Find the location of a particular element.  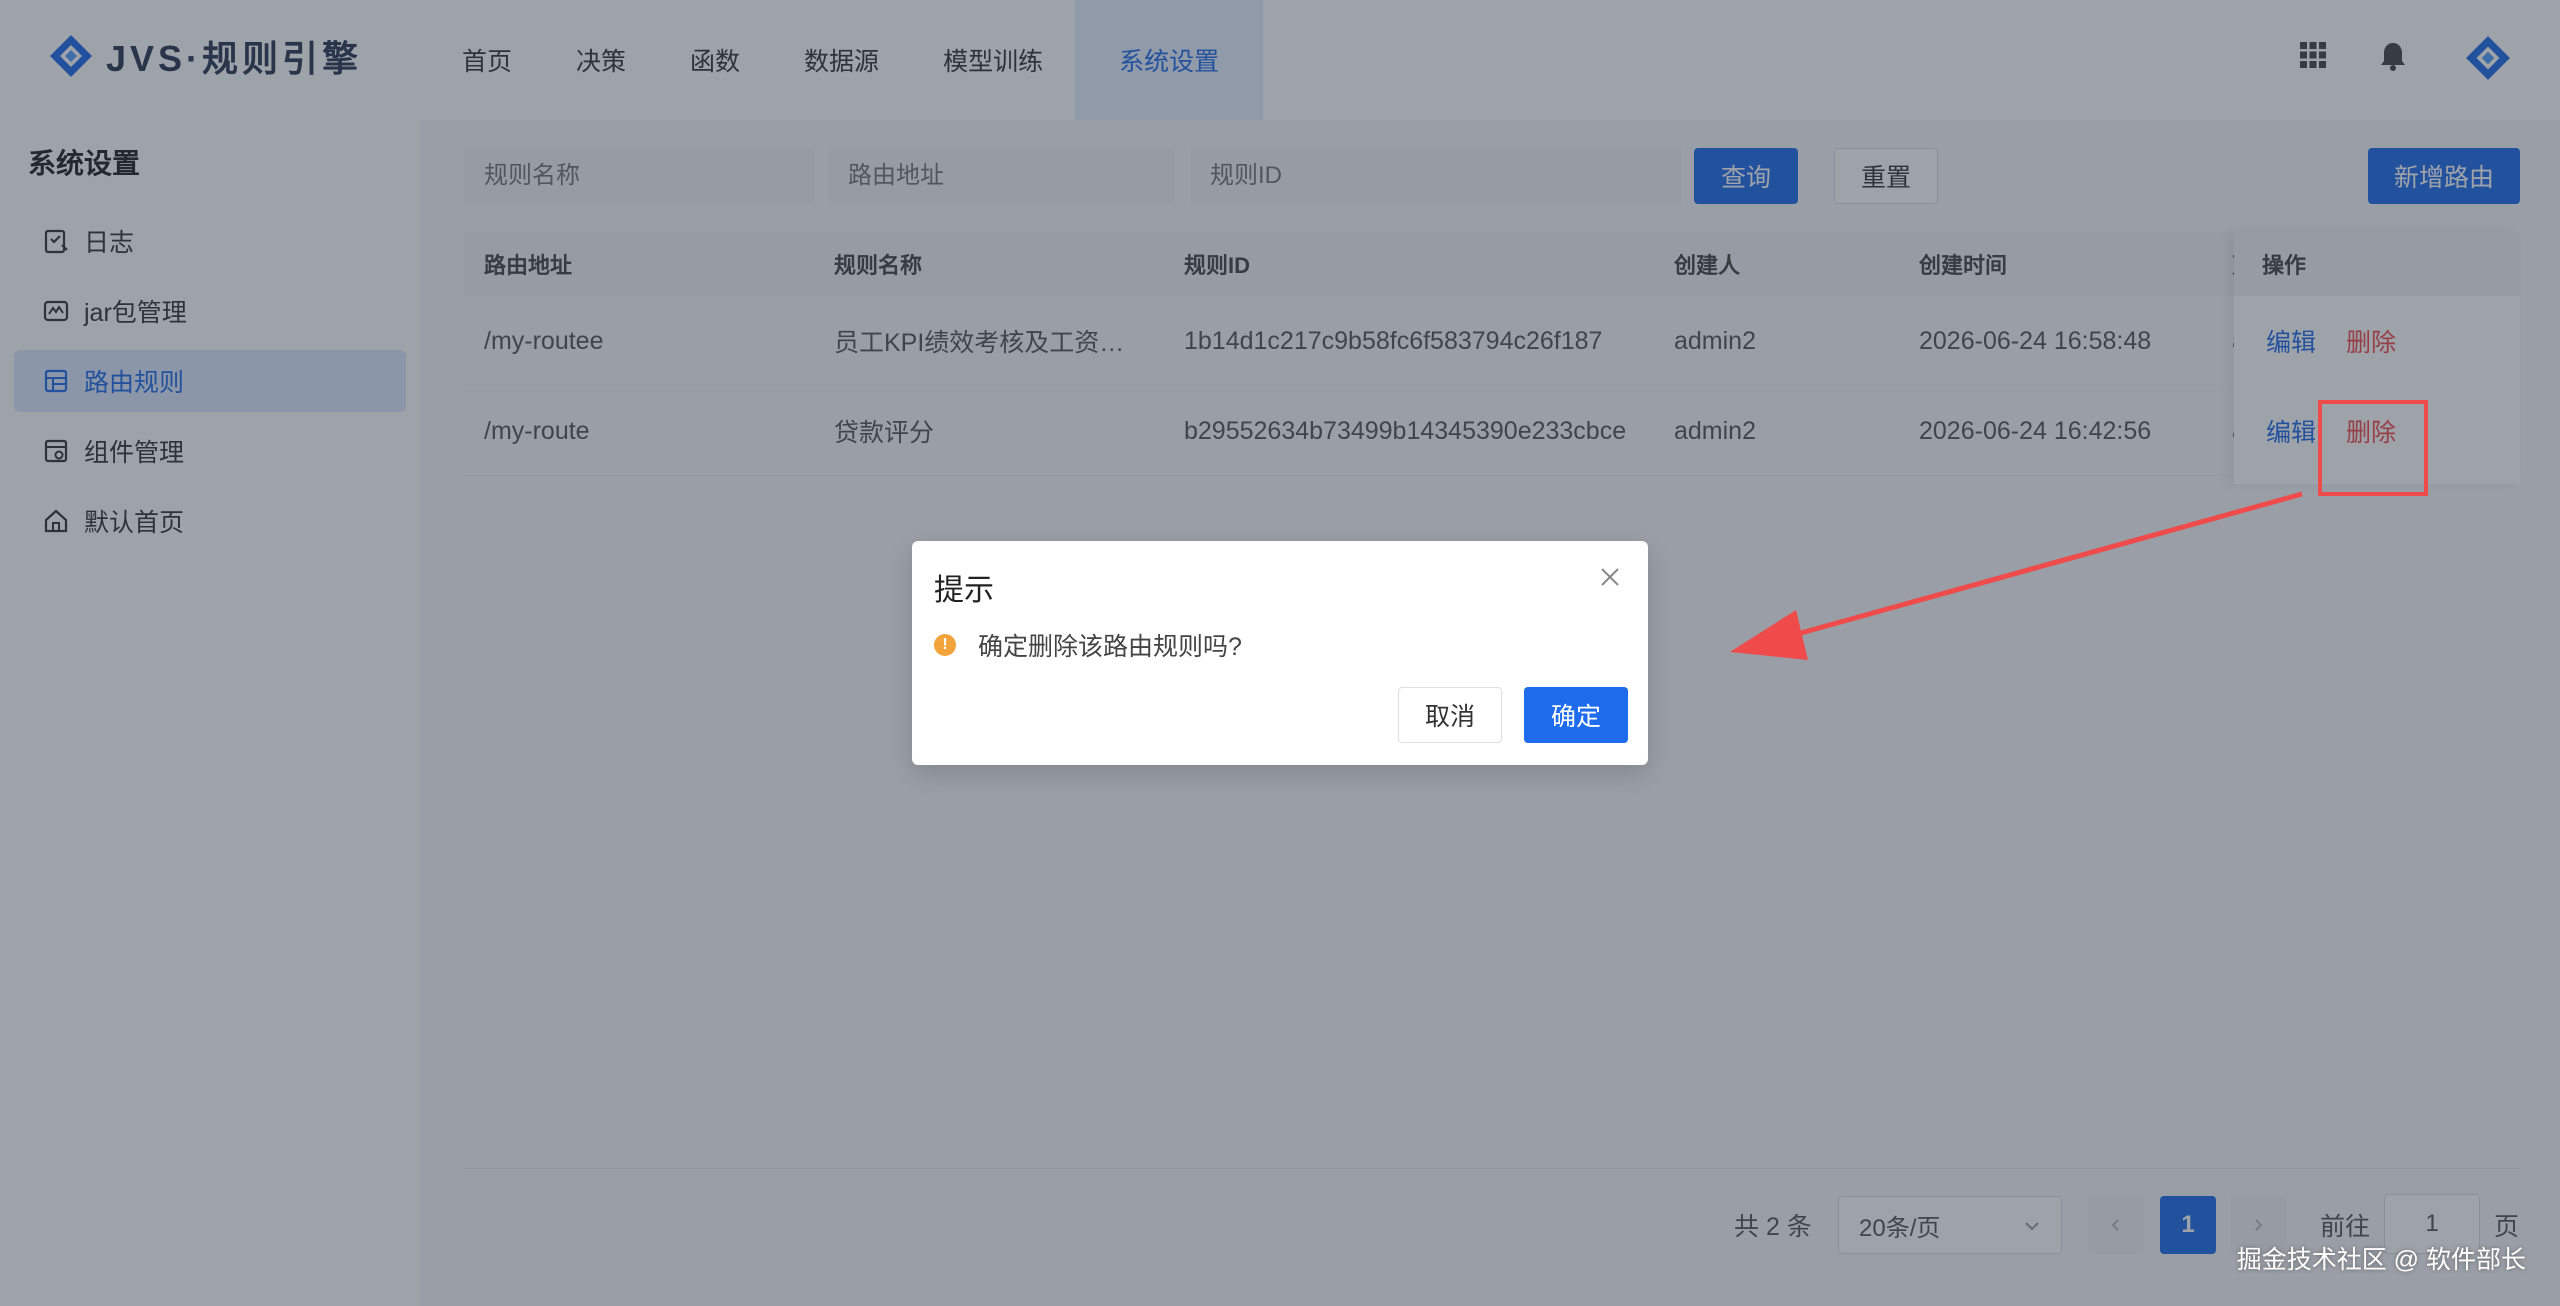

confirm-dialog: 提示 ! 确定删除该路由规则吗? 取消 确定 is located at coordinates (1280, 653).